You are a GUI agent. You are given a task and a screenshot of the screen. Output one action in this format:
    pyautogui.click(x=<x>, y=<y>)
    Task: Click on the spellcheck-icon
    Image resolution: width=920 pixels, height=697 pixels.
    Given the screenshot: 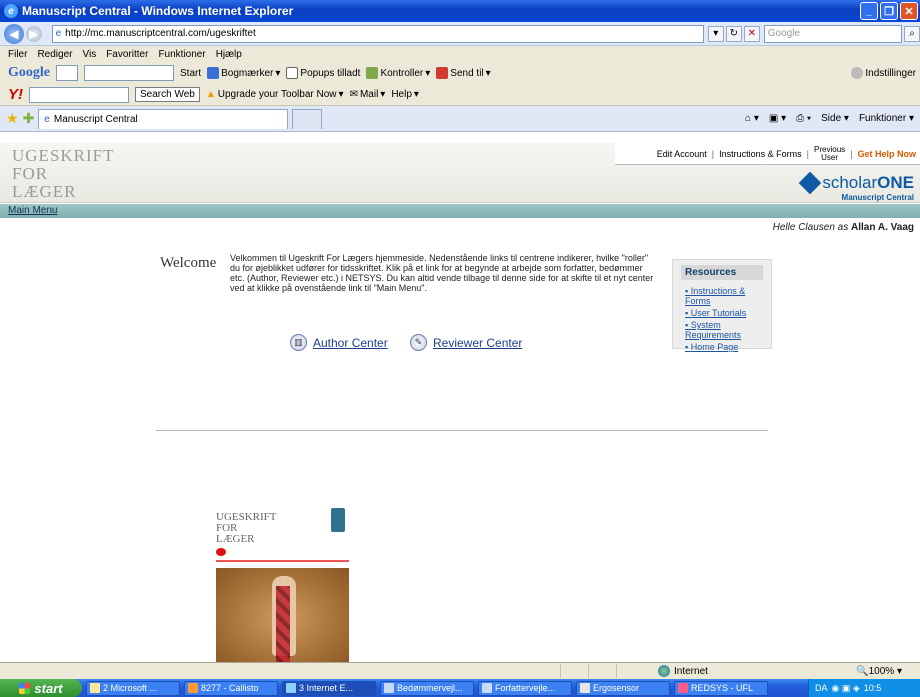 What is the action you would take?
    pyautogui.click(x=372, y=73)
    